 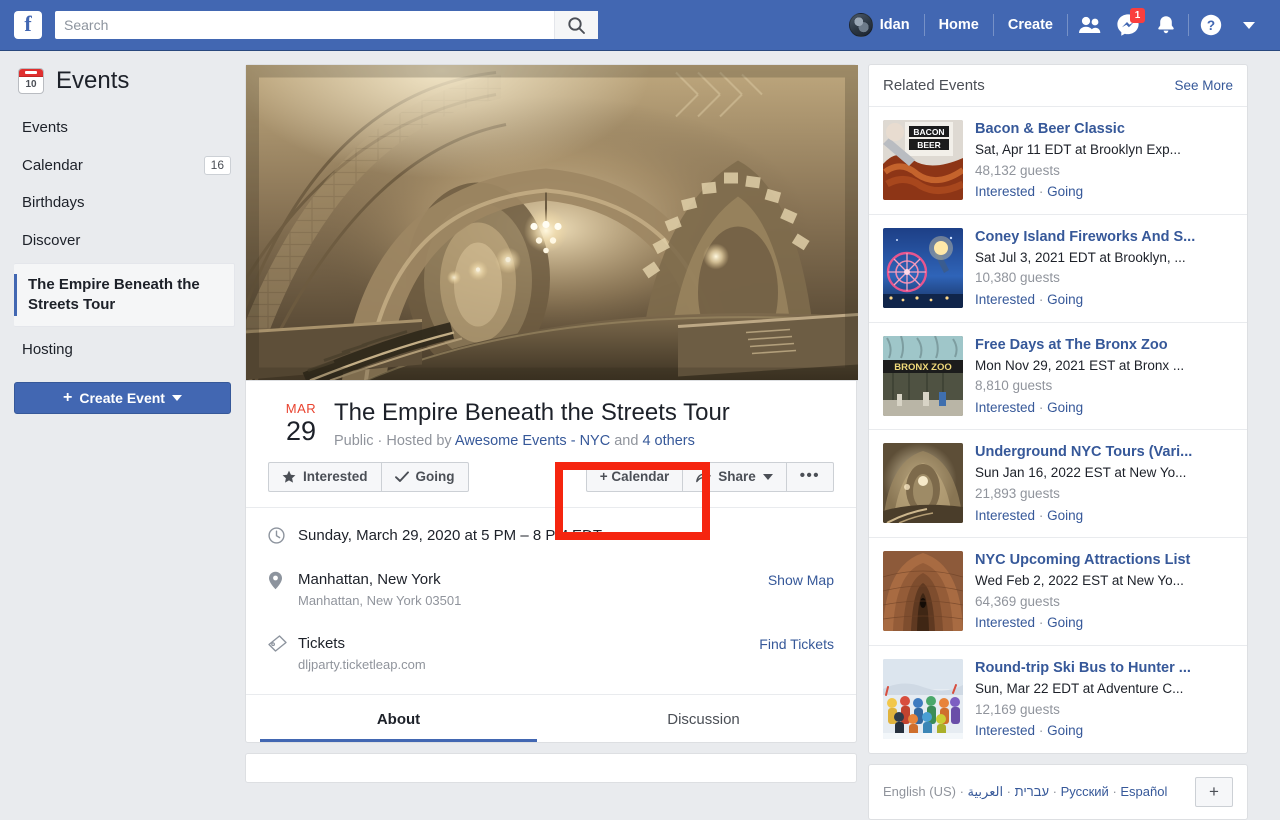 I want to click on related-event-guests: 64,369 guests, so click(x=1017, y=601).